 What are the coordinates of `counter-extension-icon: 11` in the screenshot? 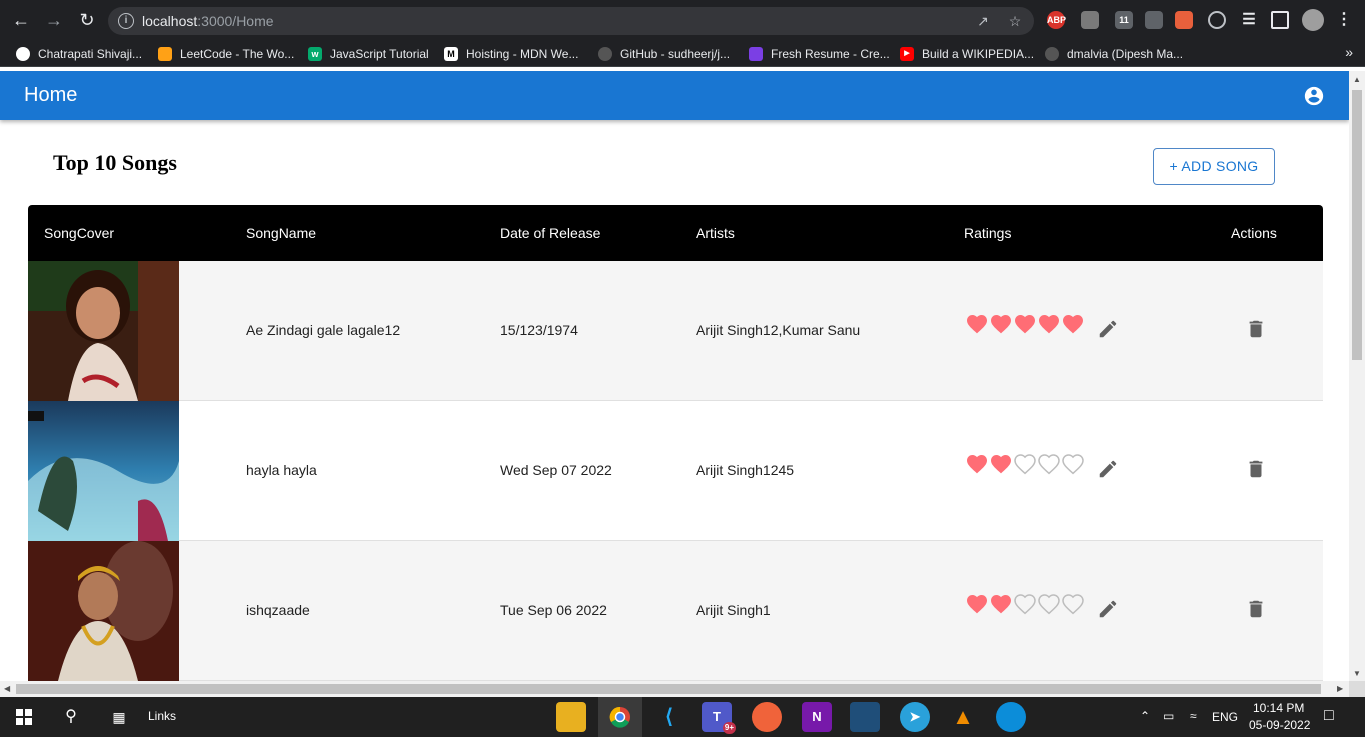 It's located at (1124, 20).